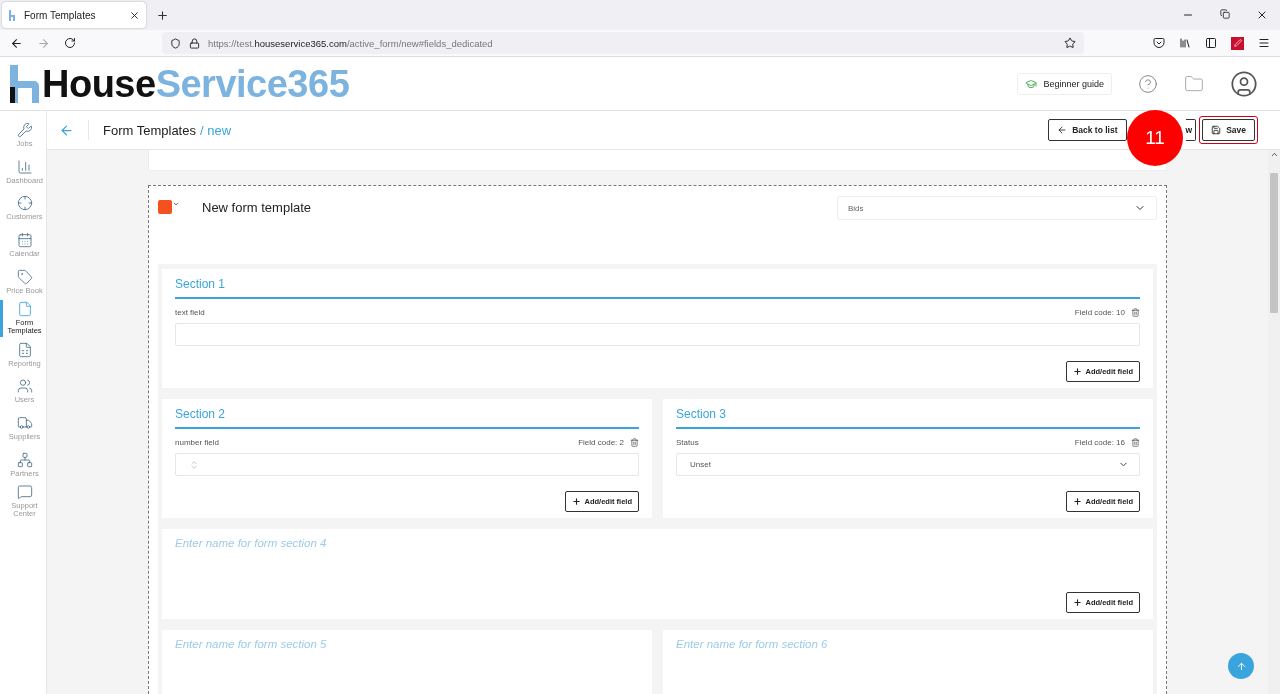  What do you see at coordinates (1244, 83) in the screenshot?
I see `user-avatar-icon` at bounding box center [1244, 83].